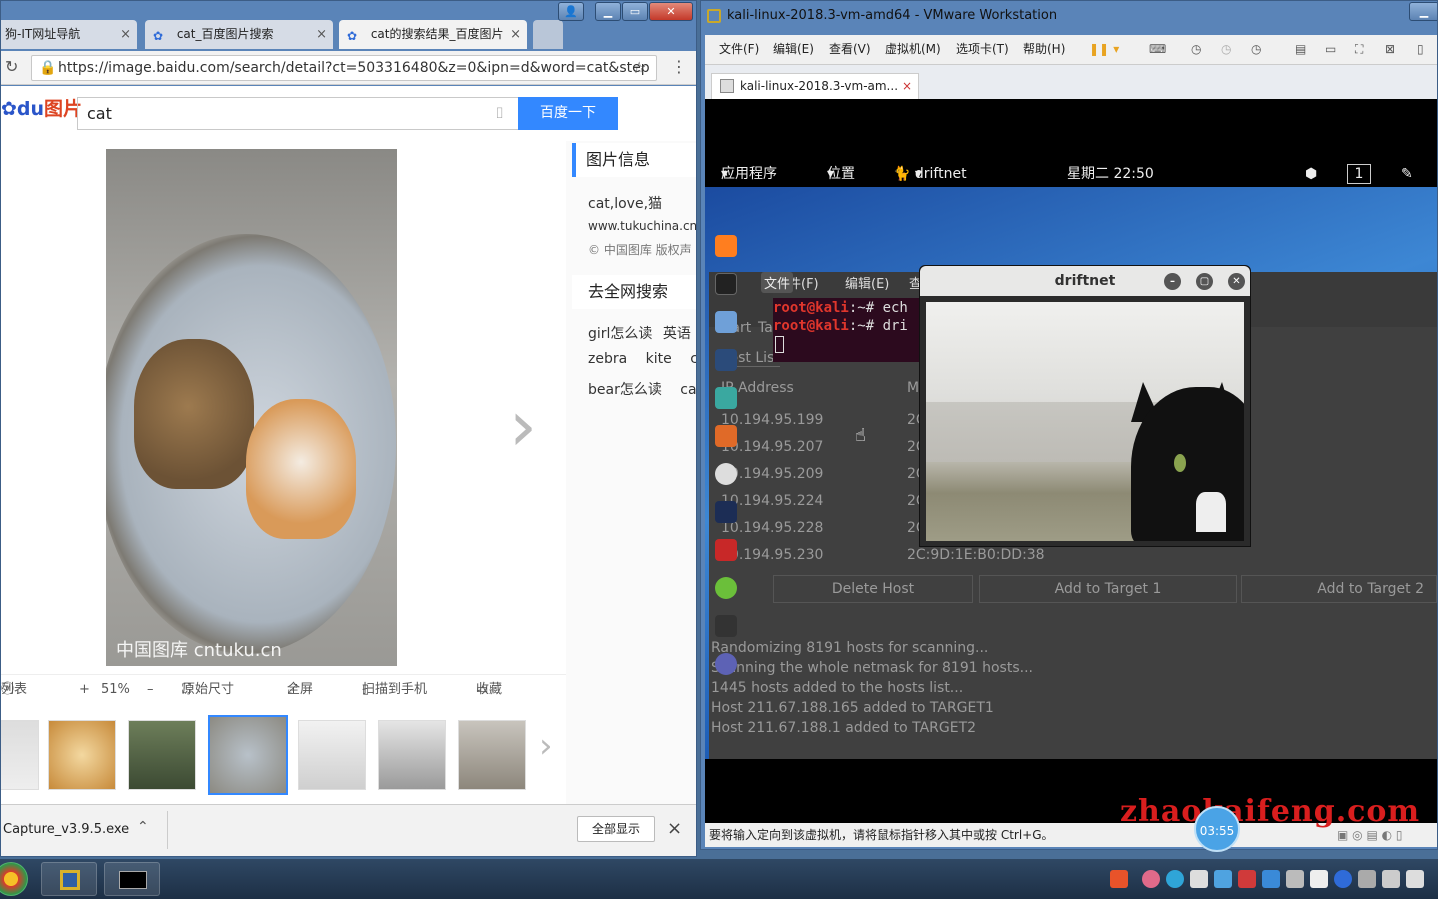 The image size is (1438, 899). I want to click on terminal-menu-edit: 编辑(E), so click(867, 285).